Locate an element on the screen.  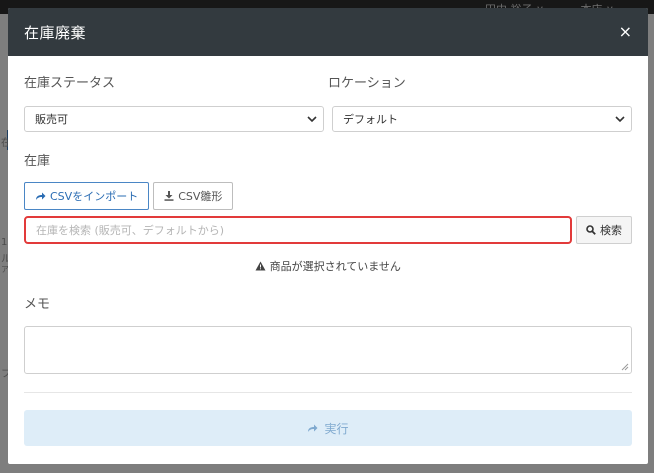
footer-divider is located at coordinates (328, 392).